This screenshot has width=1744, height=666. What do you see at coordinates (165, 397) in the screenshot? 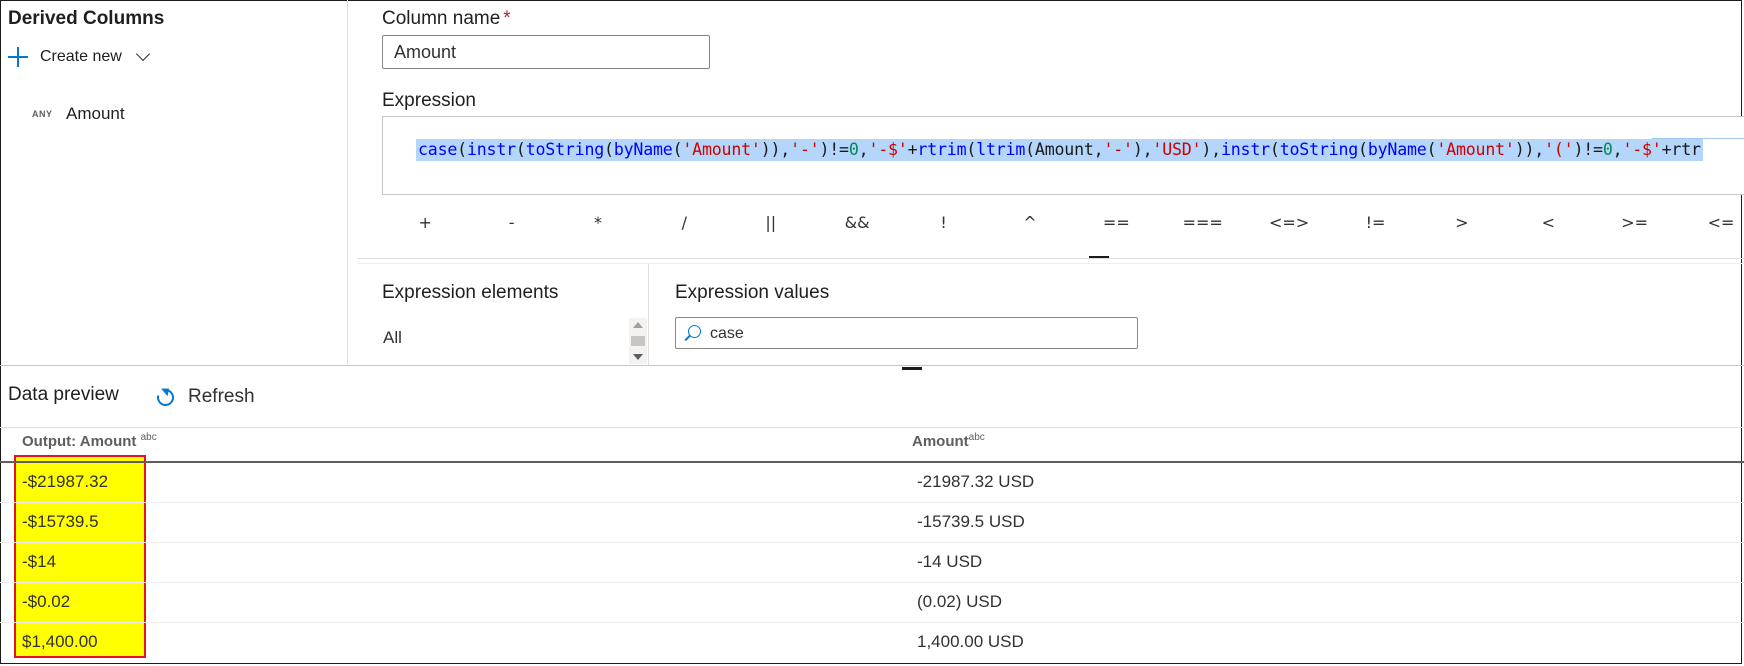
I see `refresh-icon` at bounding box center [165, 397].